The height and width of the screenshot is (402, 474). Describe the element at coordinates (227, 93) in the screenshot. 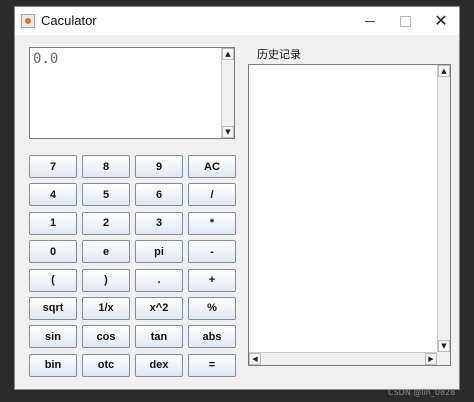

I see `display-vertical-scrollbar: ▲ ▼` at that location.